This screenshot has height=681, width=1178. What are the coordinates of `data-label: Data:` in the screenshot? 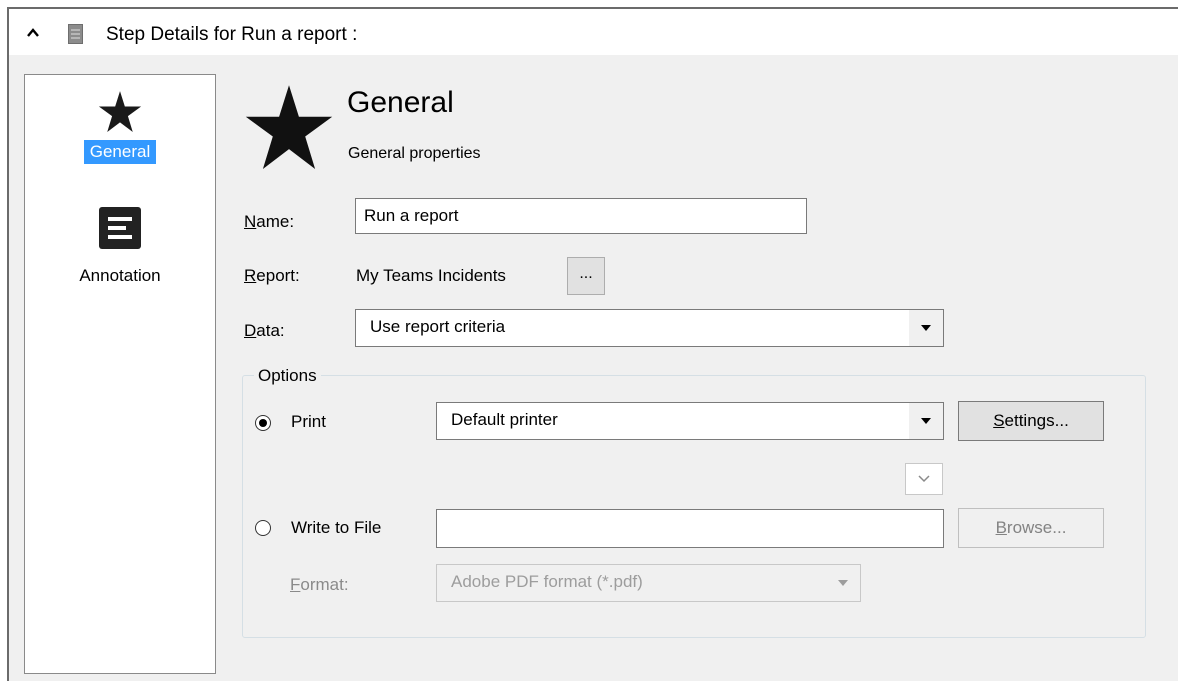 It's located at (264, 330).